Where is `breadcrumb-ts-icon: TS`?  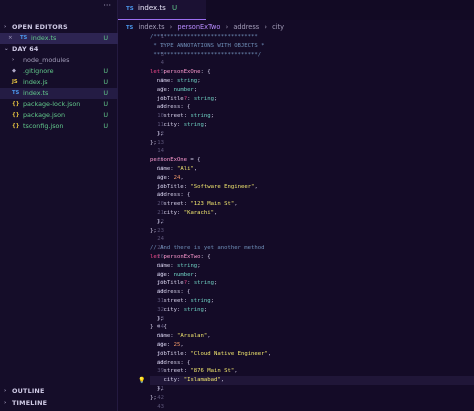
breadcrumb-ts-icon: TS is located at coordinates (130, 28).